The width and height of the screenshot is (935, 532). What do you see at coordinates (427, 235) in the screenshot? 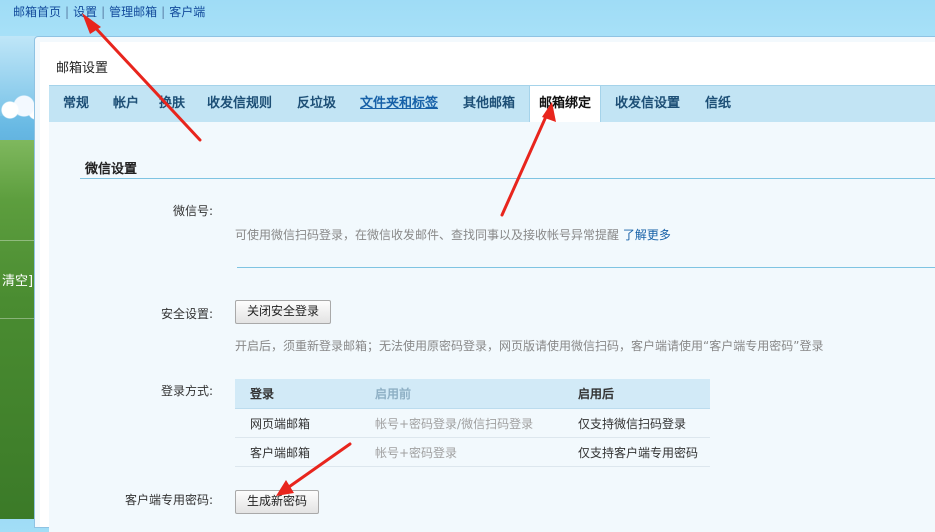
I see `wechat-desc-text: 可使用微信扫码登录，在微信收发邮件、查找同事以及接收帐号异常提醒` at bounding box center [427, 235].